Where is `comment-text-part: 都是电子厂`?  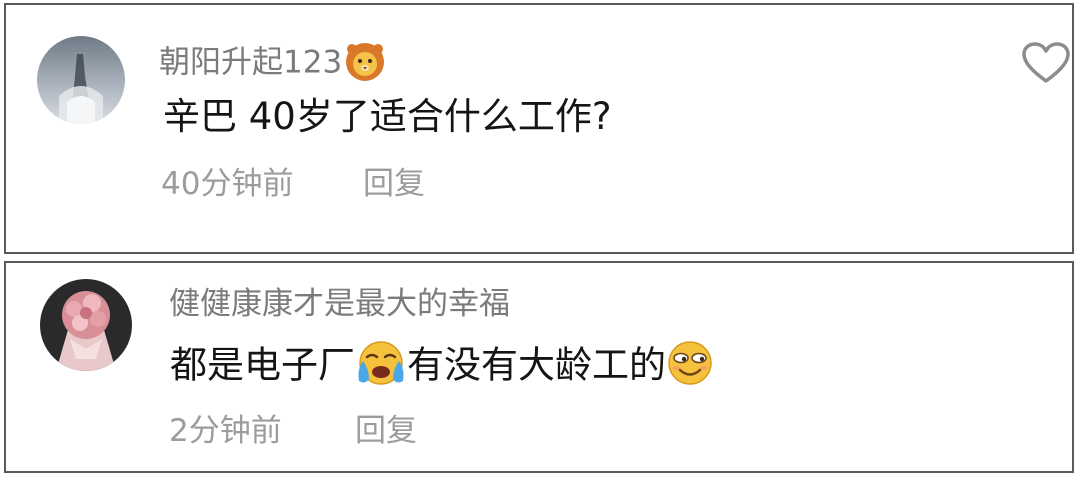
comment-text-part: 都是电子厂 is located at coordinates (262, 365).